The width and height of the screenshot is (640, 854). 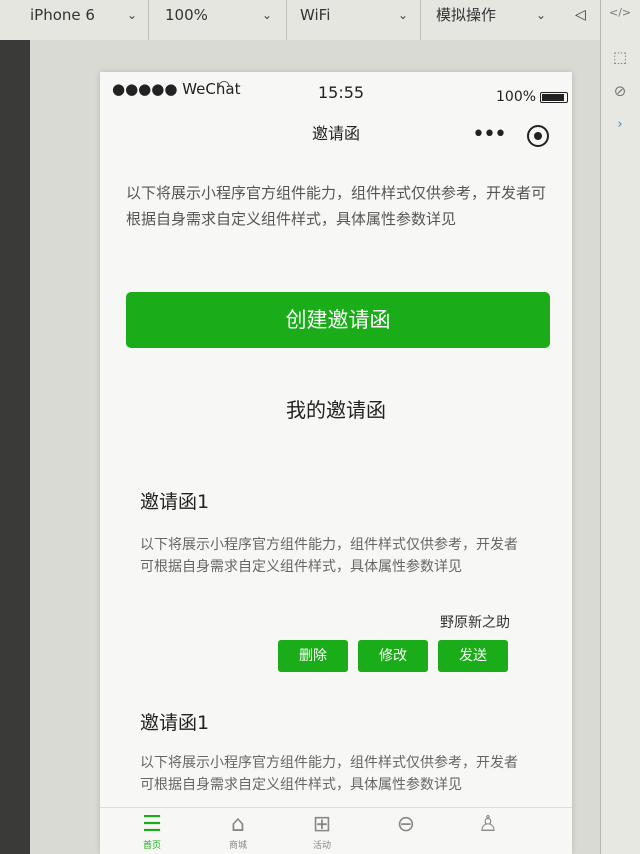 I want to click on nav-bar: 邀请函 •••, so click(x=336, y=134).